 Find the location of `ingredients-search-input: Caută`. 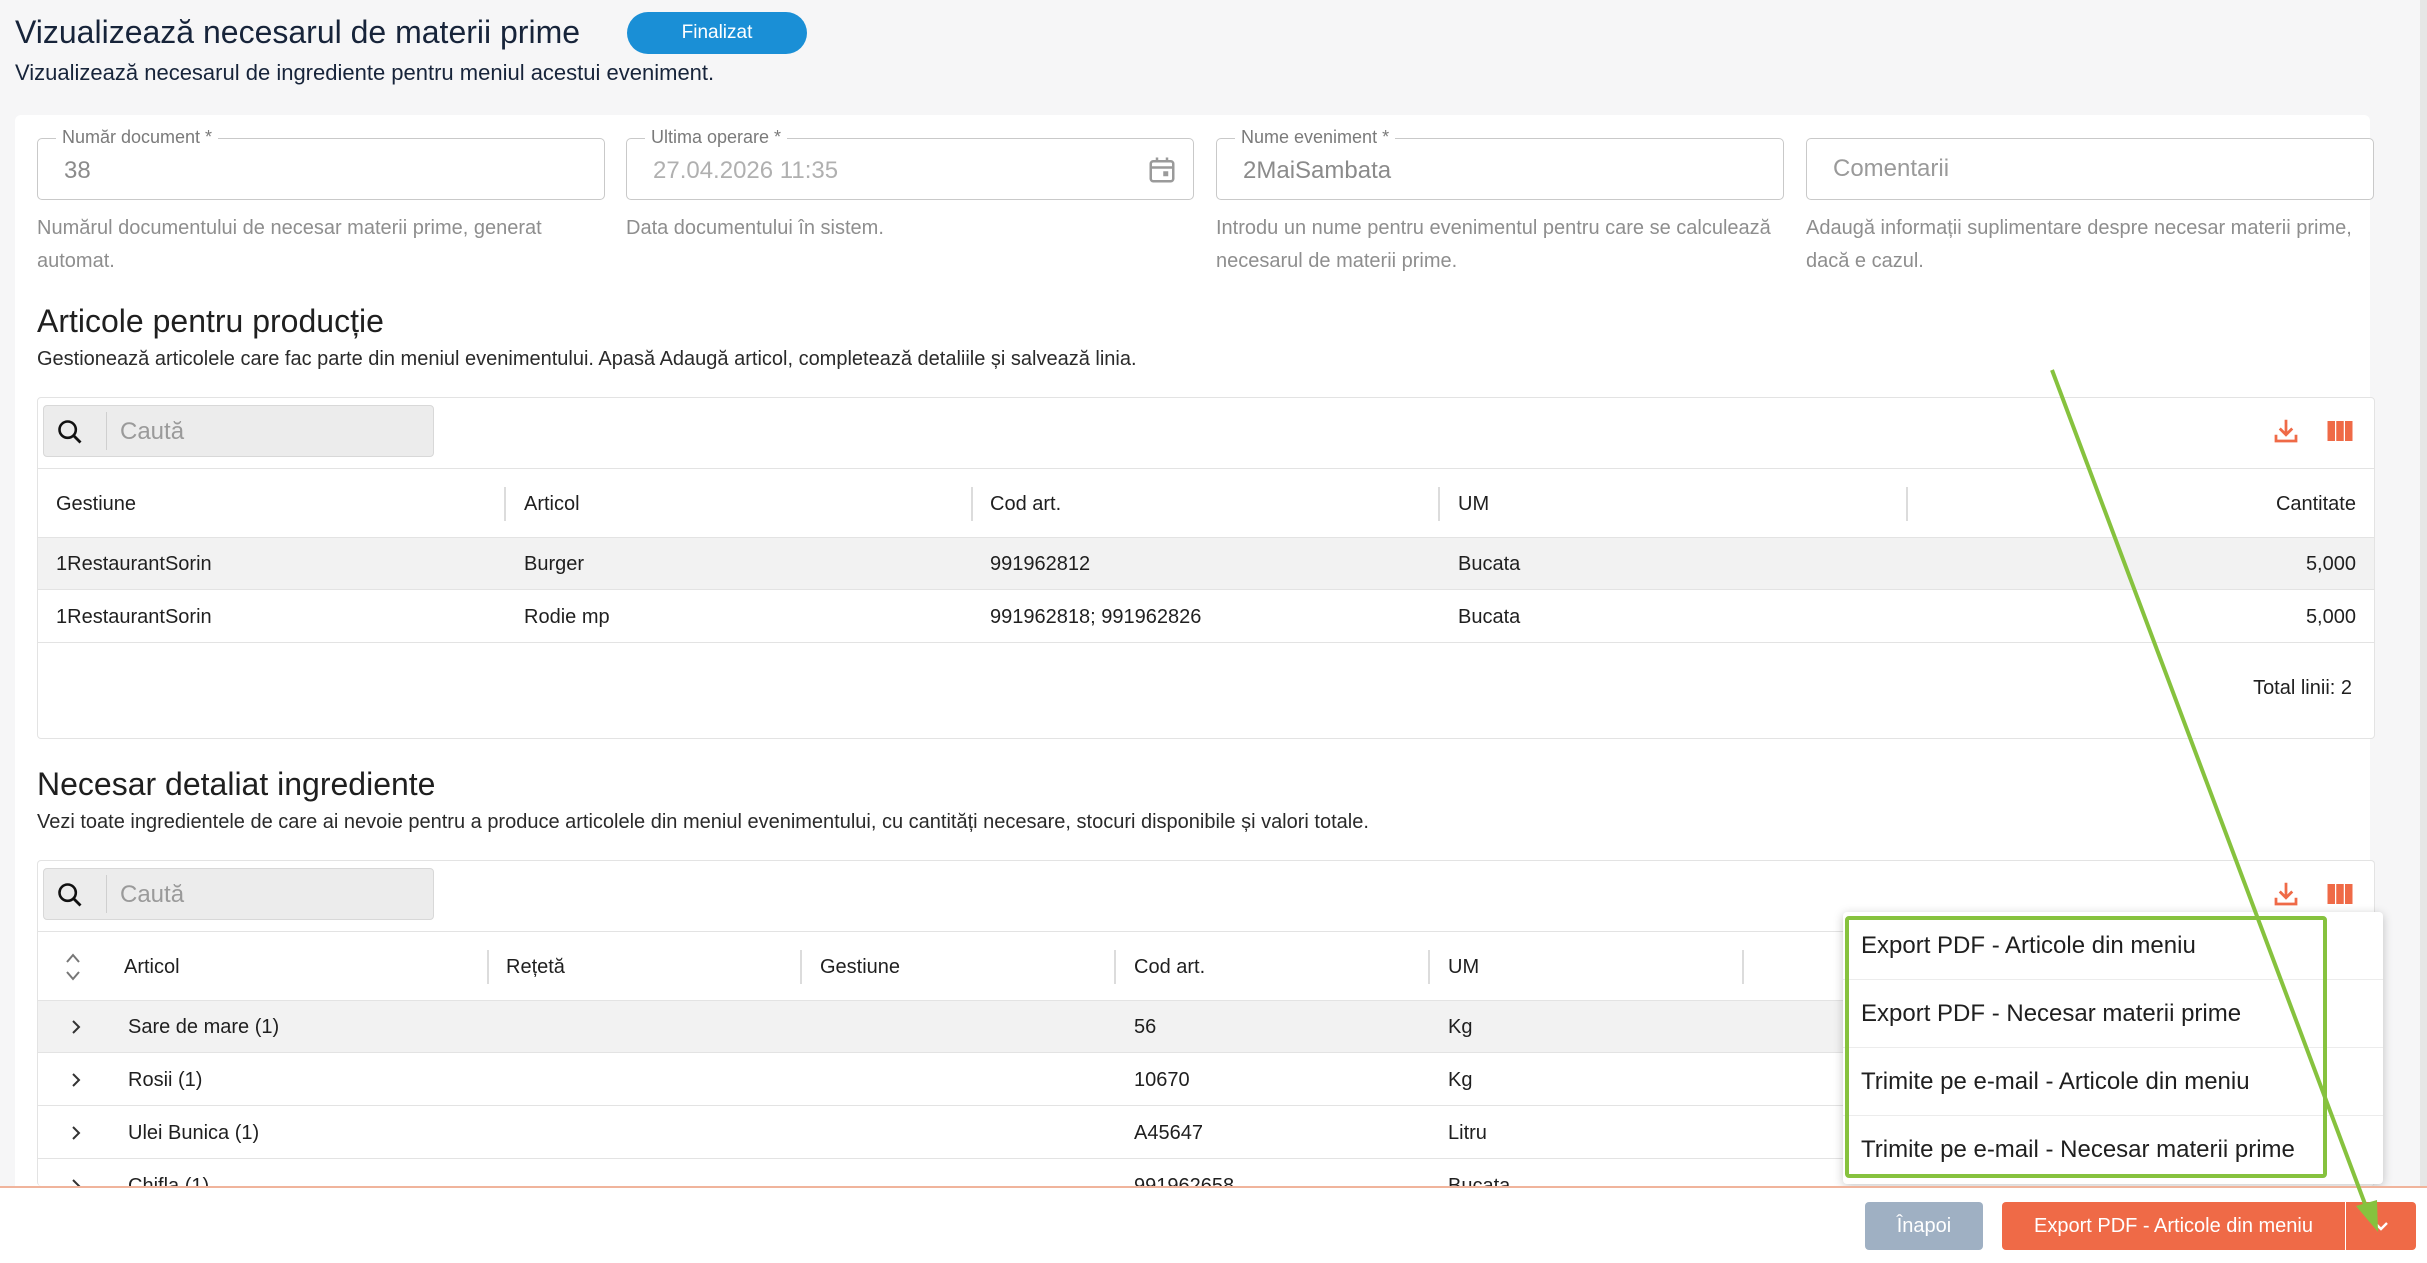

ingredients-search-input: Caută is located at coordinates (238, 894).